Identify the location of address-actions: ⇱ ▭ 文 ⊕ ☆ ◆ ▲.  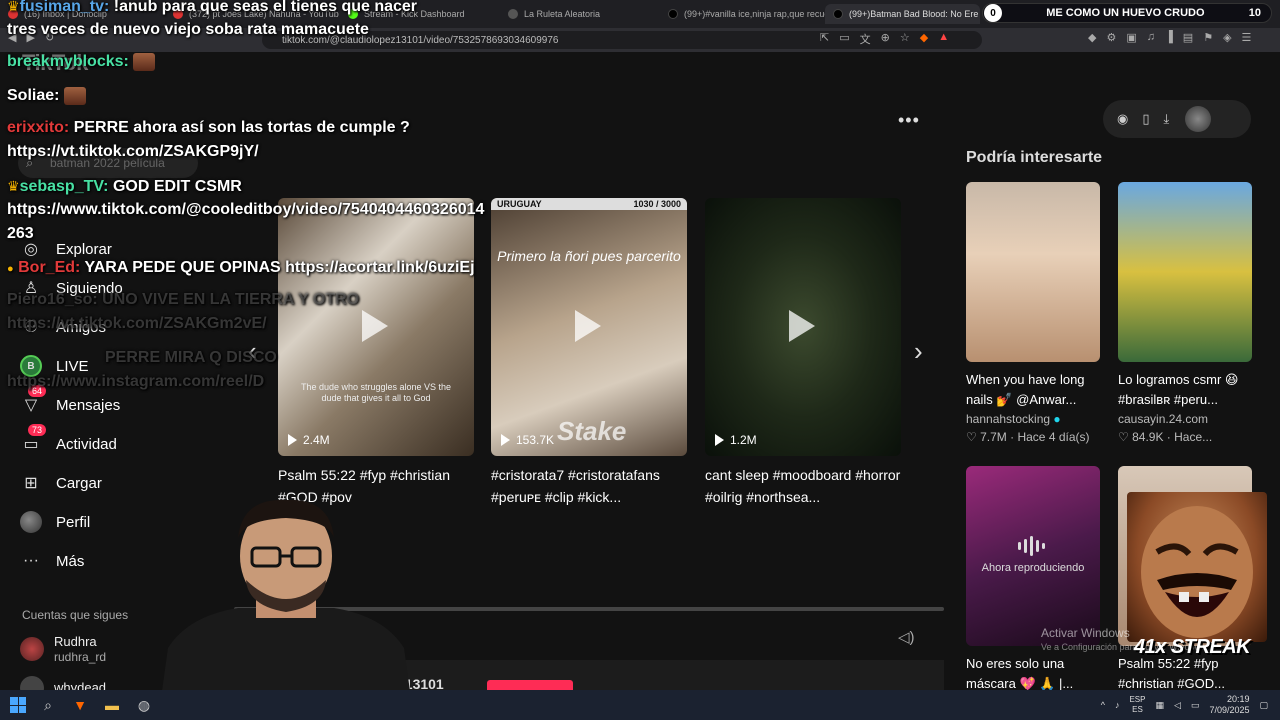
(884, 39).